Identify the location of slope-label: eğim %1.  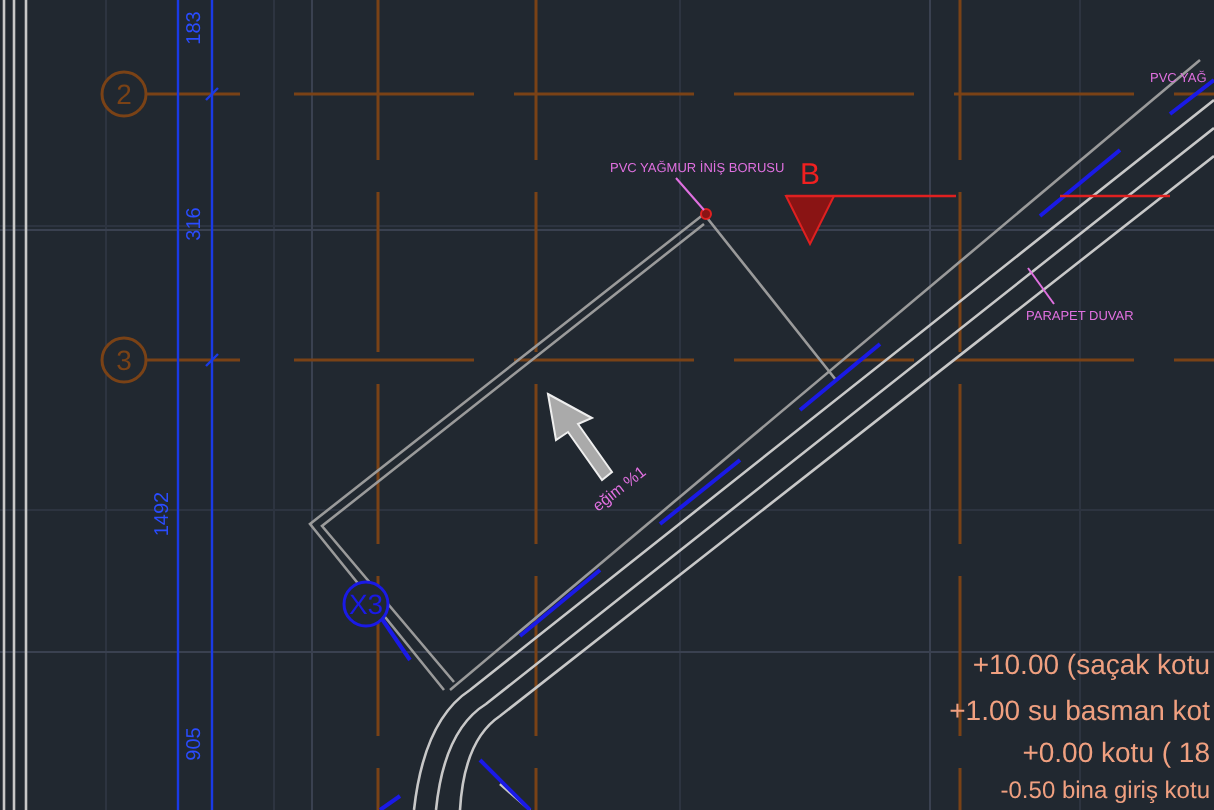
(619, 489).